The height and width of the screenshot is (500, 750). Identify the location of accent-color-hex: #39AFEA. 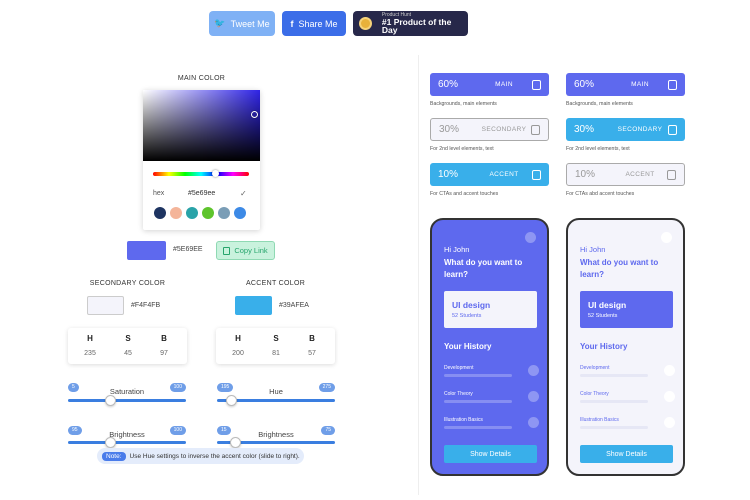
(294, 305).